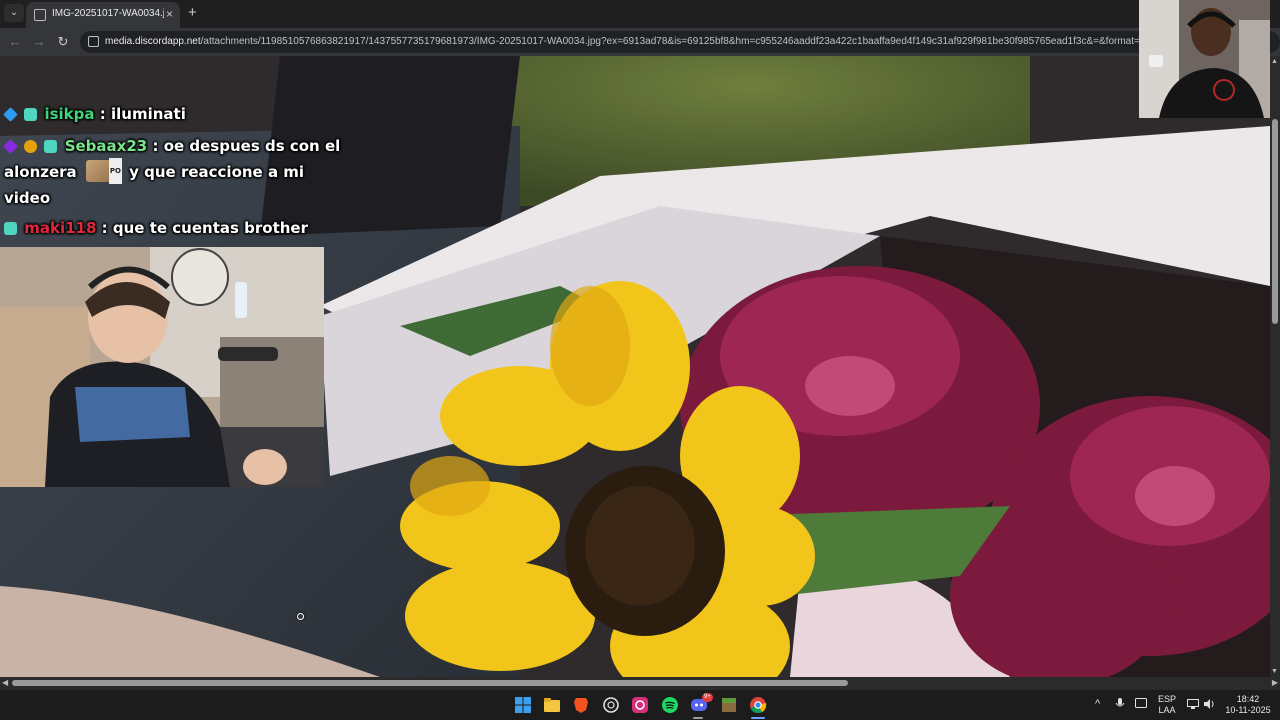  I want to click on webcam-feed, so click(162, 367).